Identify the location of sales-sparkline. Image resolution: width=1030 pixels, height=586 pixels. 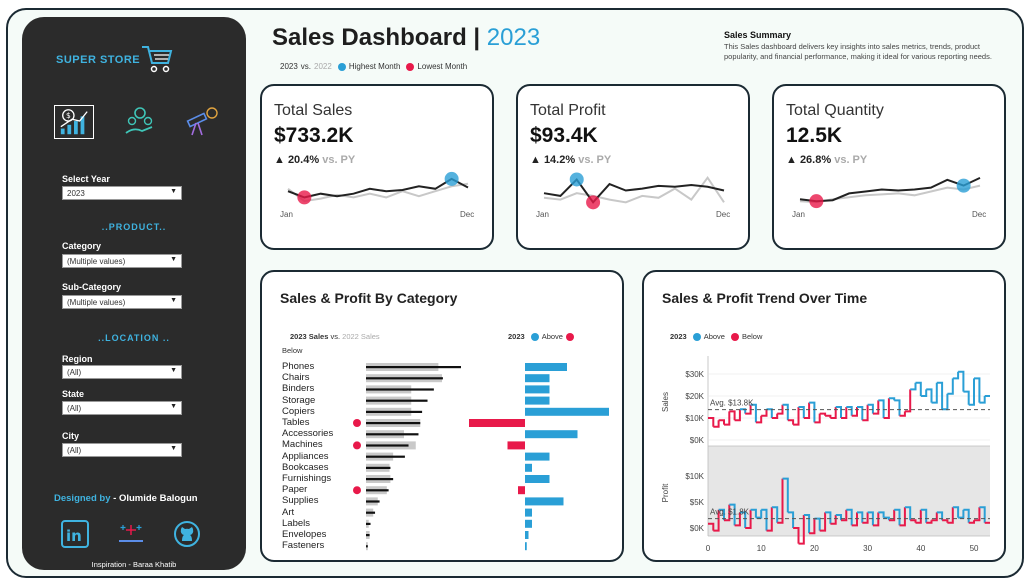
(378, 188).